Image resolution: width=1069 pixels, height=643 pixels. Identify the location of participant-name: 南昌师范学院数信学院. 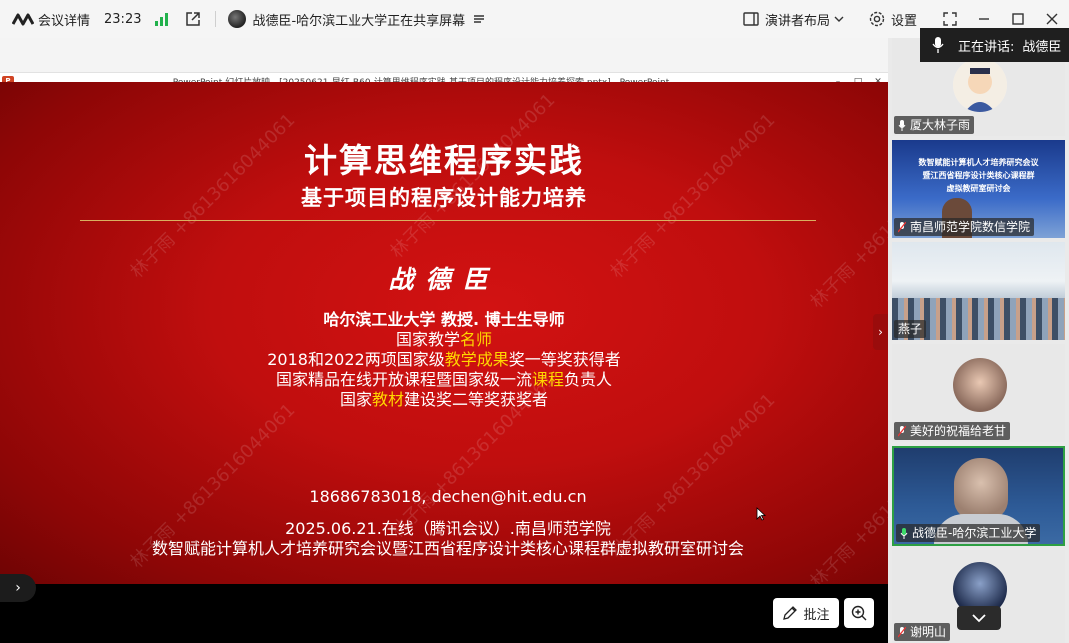
(970, 227).